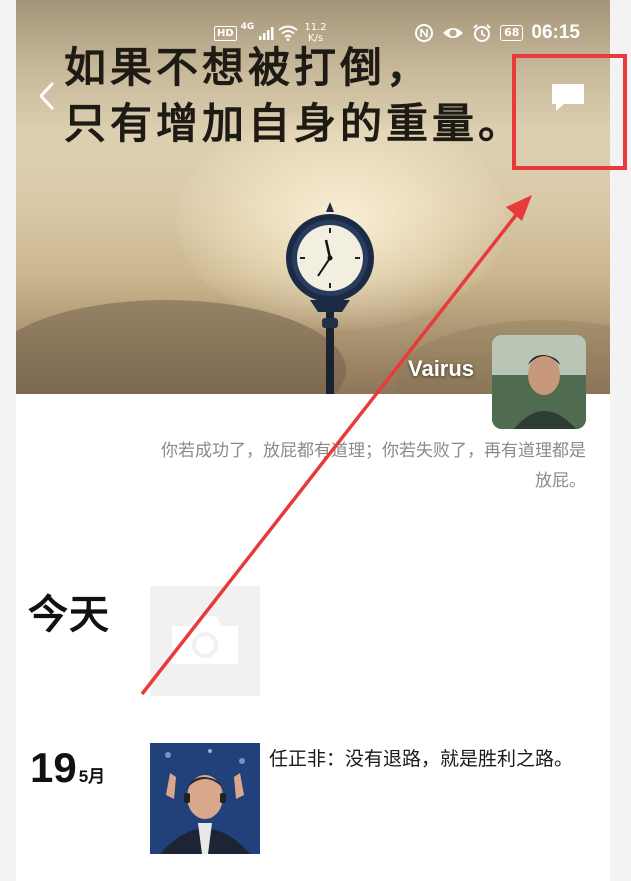 The height and width of the screenshot is (881, 631). I want to click on network-speed: 11.2 K/s, so click(315, 33).